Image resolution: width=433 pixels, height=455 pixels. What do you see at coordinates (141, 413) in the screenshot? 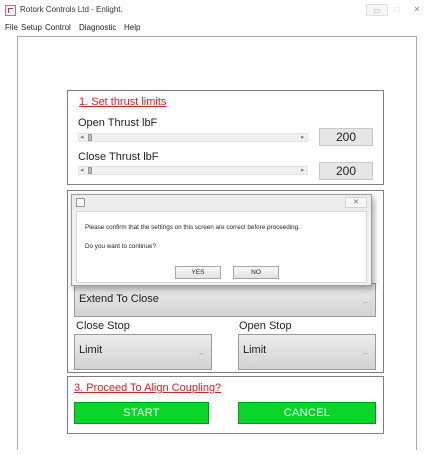
I see `start-button: START` at bounding box center [141, 413].